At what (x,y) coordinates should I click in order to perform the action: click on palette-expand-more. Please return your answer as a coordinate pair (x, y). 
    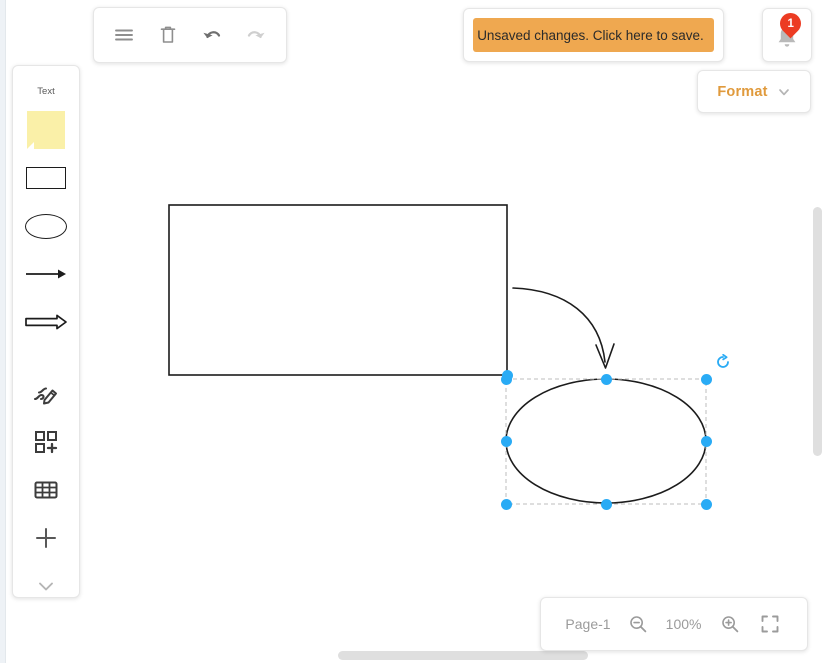
    Looking at the image, I should click on (46, 586).